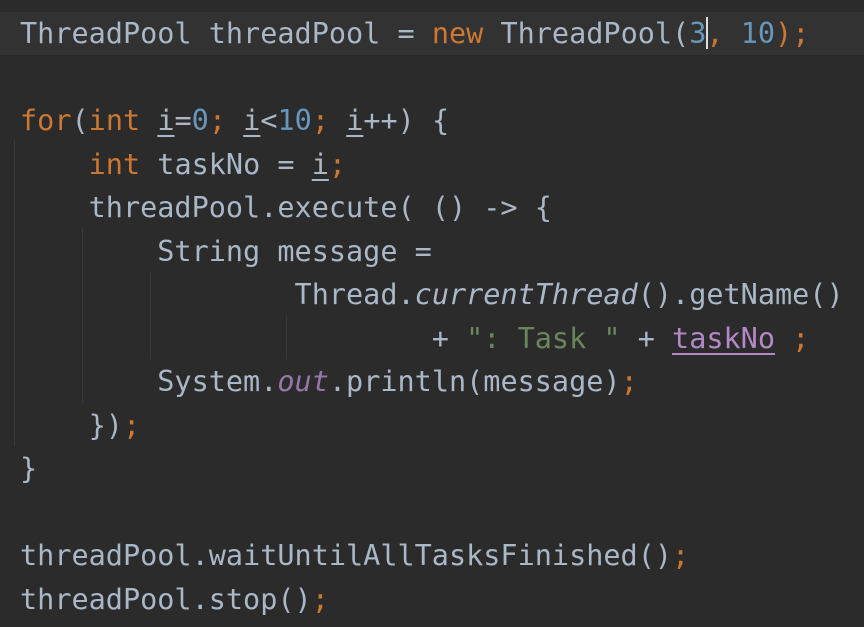  Describe the element at coordinates (269, 120) in the screenshot. I see `code-token: <` at that location.